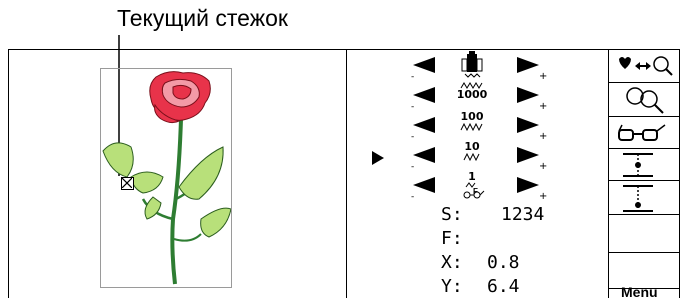 The width and height of the screenshot is (688, 300). What do you see at coordinates (472, 156) in the screenshot?
I see `stitch-step-10-icon: 10` at bounding box center [472, 156].